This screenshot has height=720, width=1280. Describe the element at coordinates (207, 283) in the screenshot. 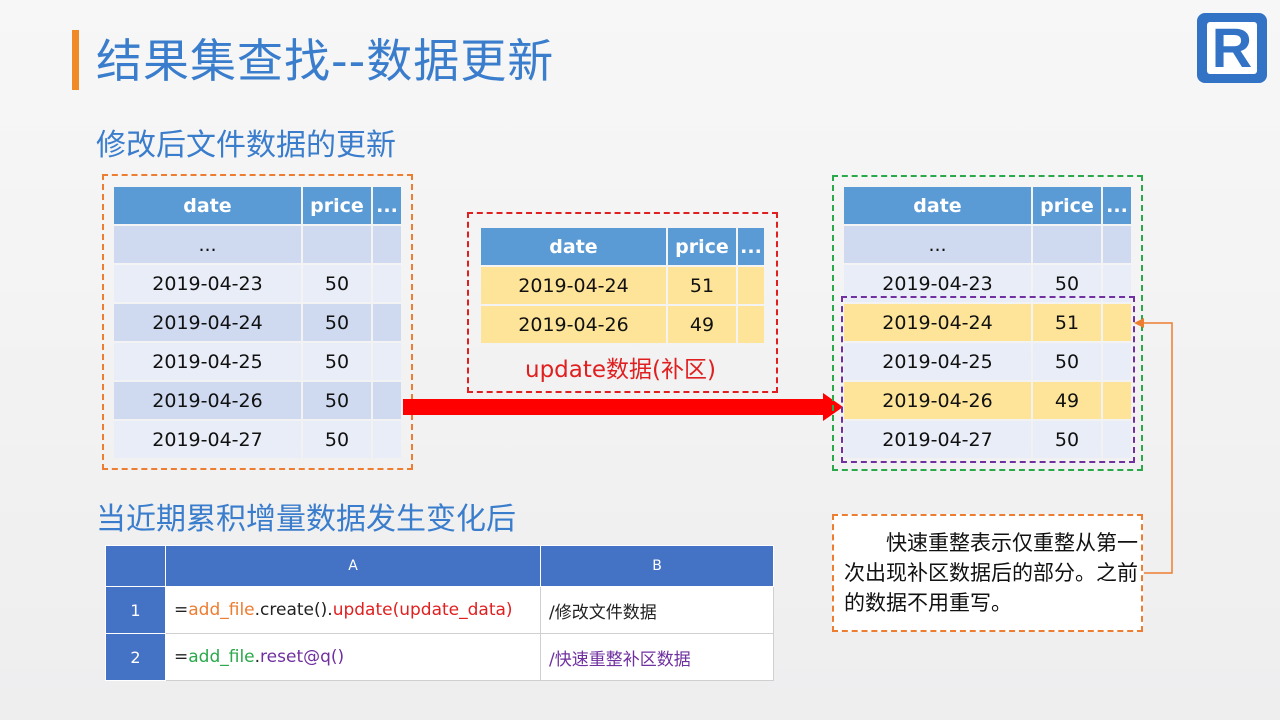

I see `cell: 2019-04-23` at that location.